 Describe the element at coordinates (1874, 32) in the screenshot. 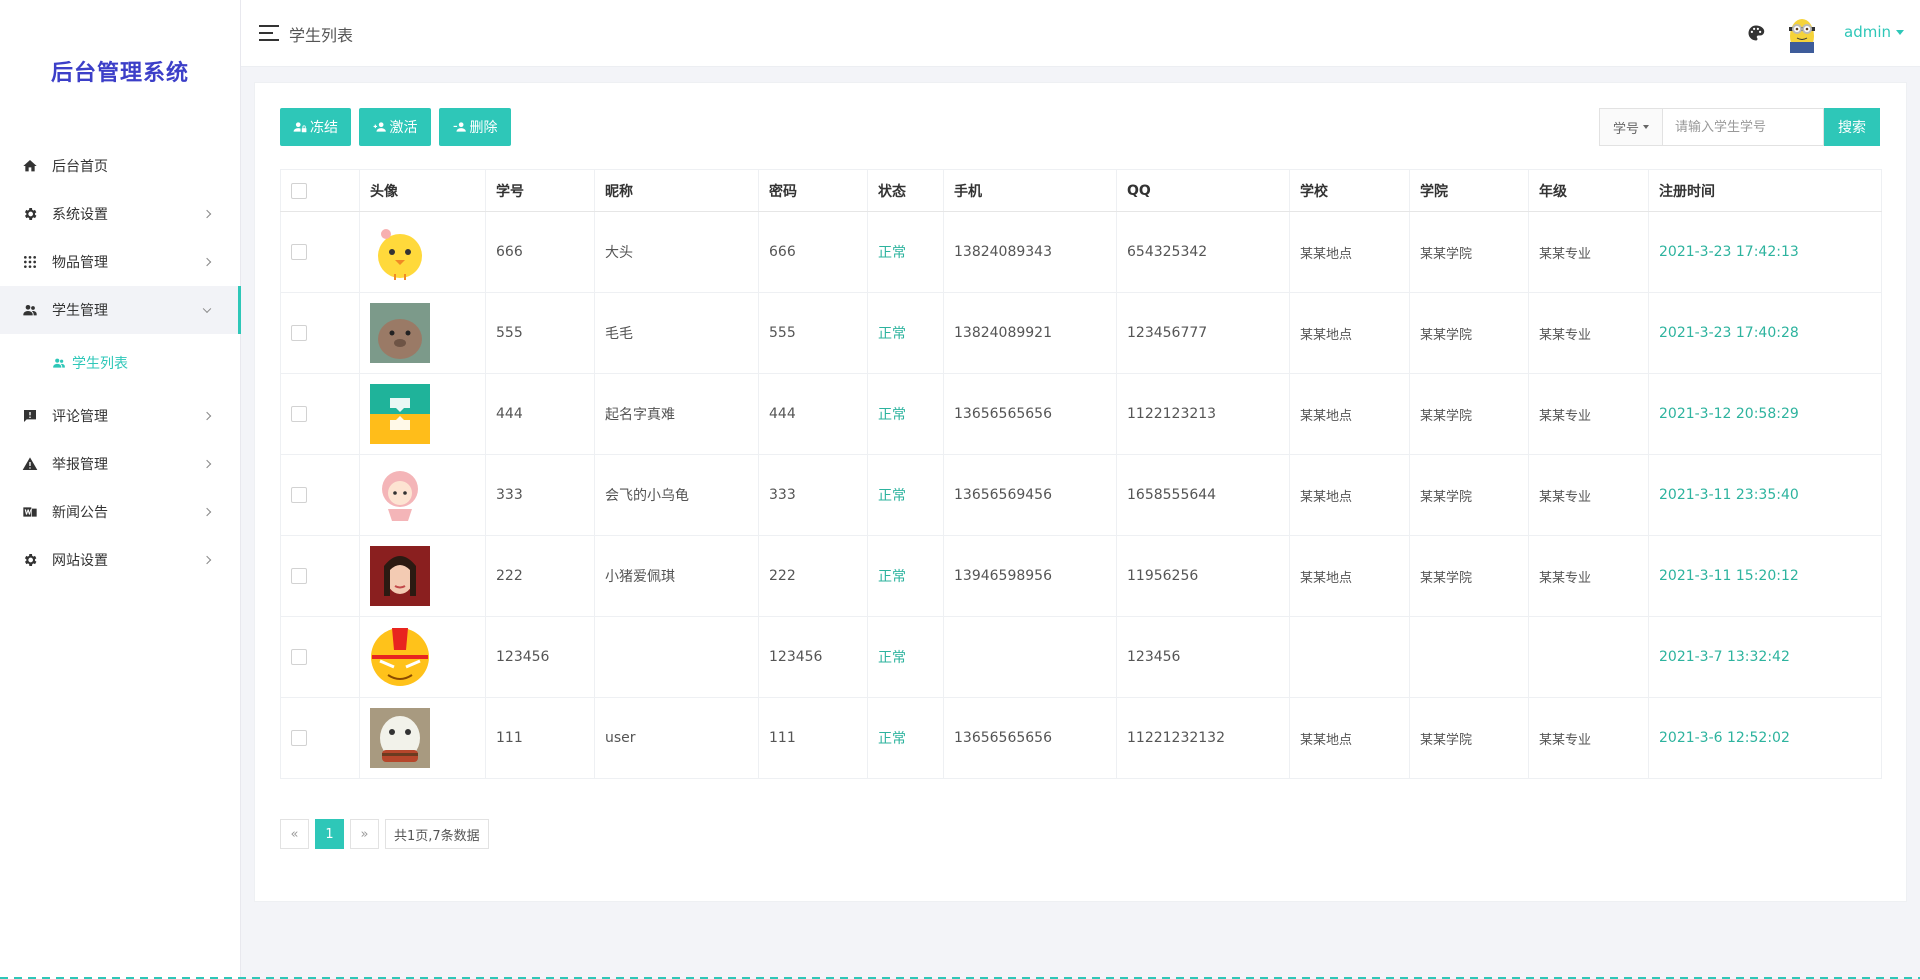

I see `user-menu: admin` at that location.